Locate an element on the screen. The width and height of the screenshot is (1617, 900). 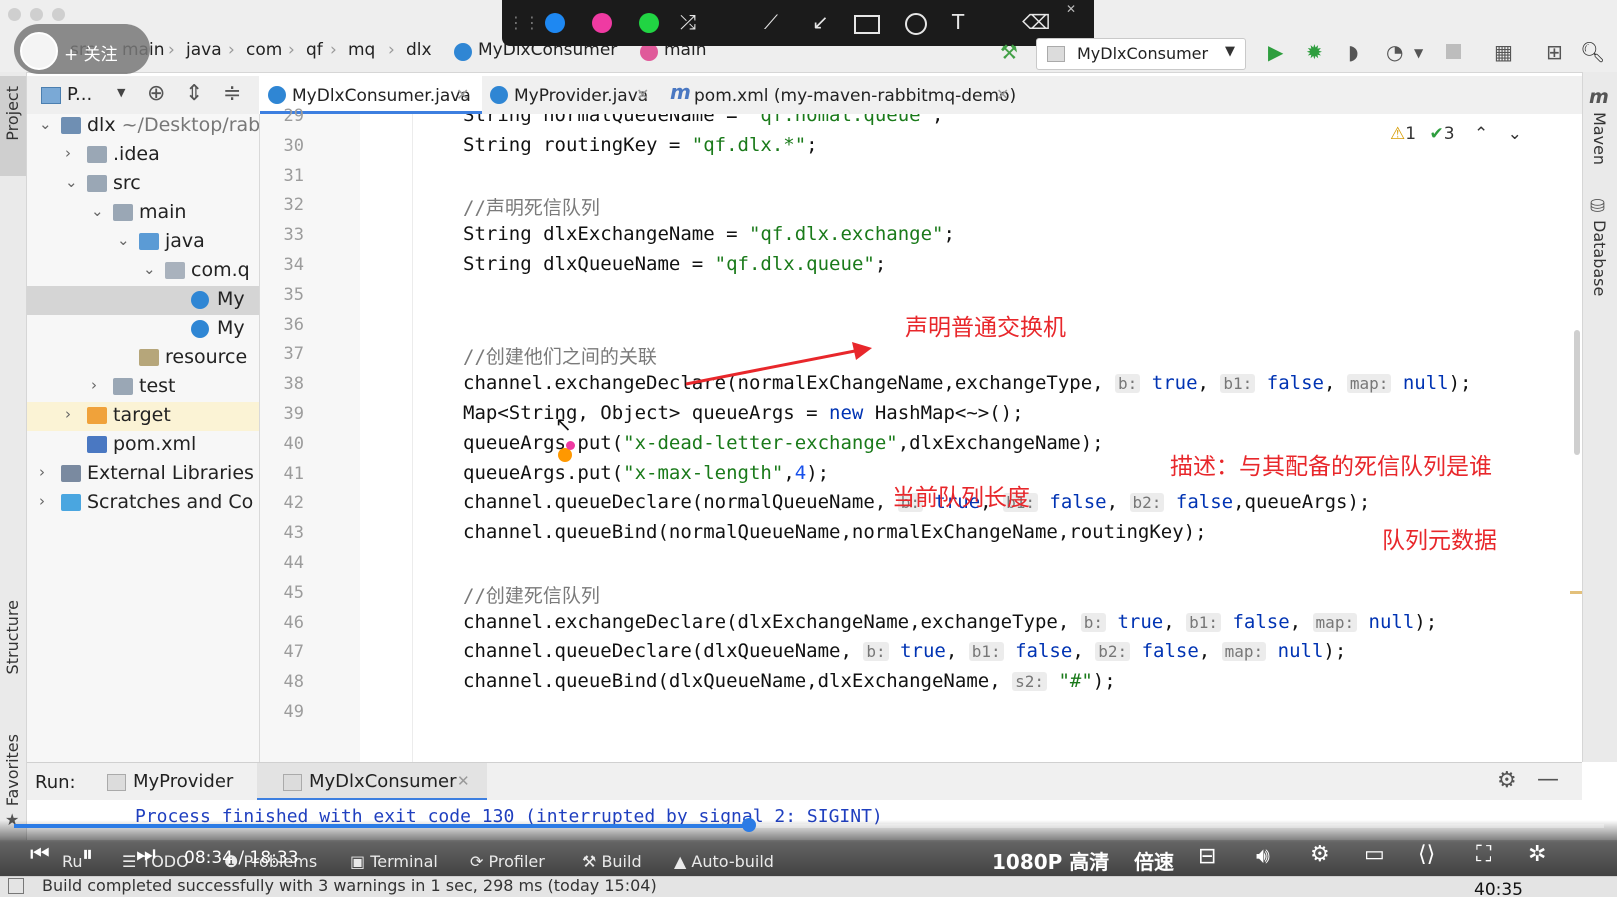
fullscreen-icon: ⛶ is located at coordinates (1483, 854).